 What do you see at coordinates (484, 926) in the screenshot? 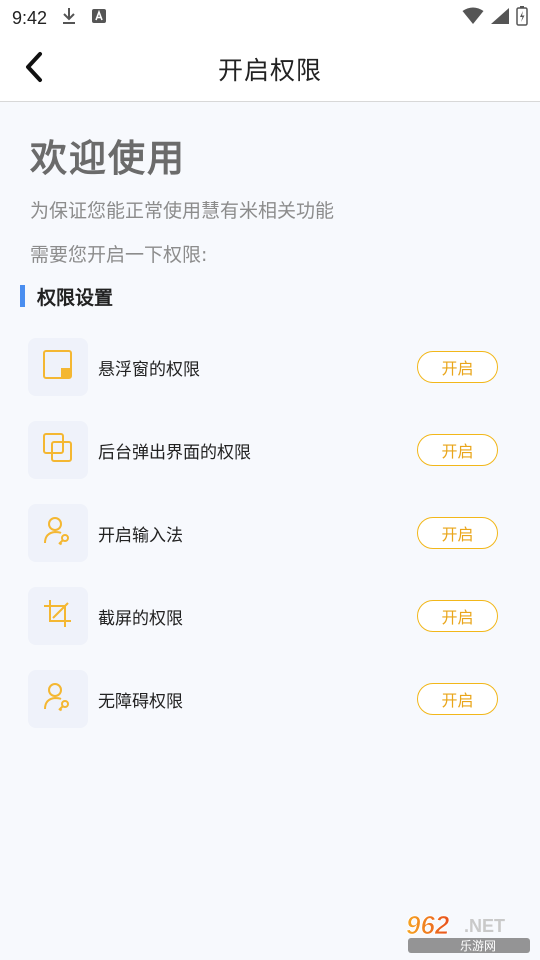
I see `svg-text: .NET` at bounding box center [484, 926].